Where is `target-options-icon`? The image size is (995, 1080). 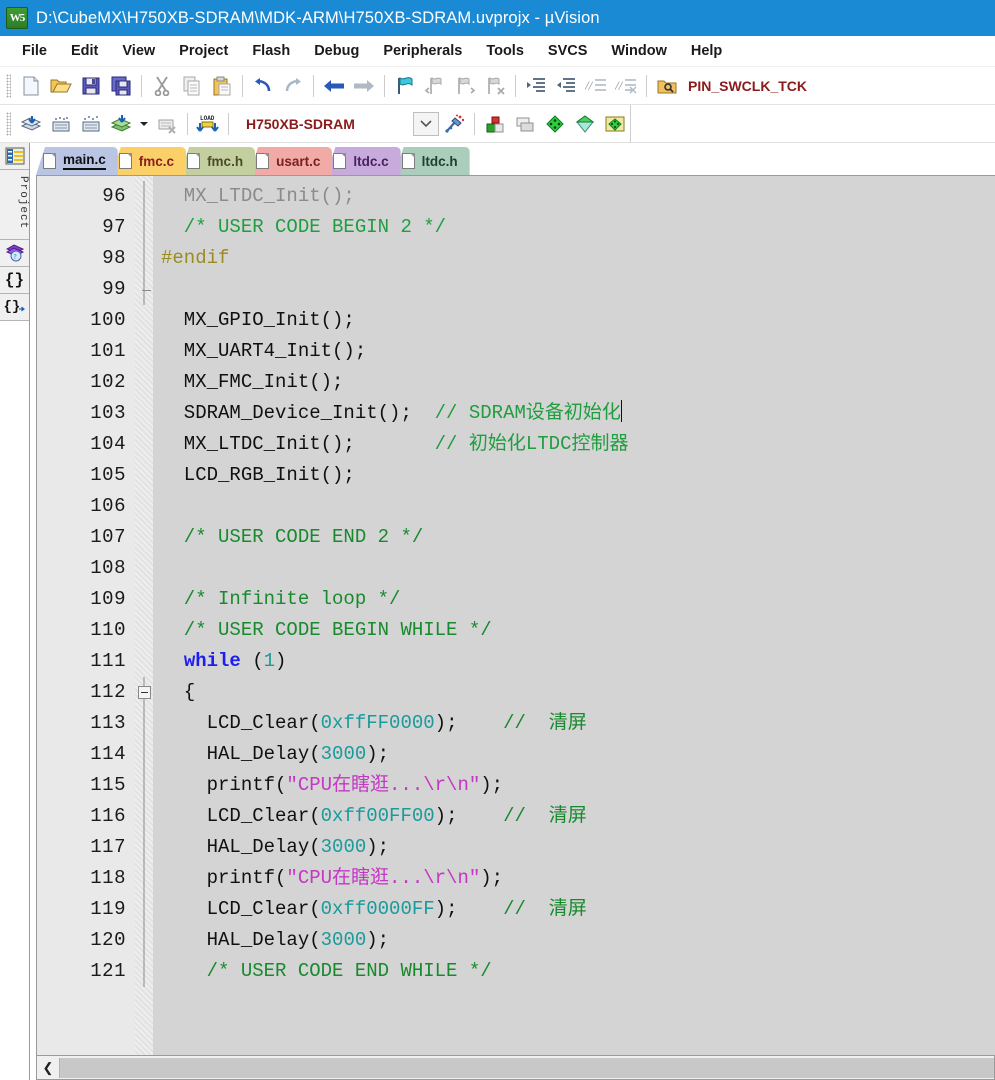
target-options-icon is located at coordinates (454, 124).